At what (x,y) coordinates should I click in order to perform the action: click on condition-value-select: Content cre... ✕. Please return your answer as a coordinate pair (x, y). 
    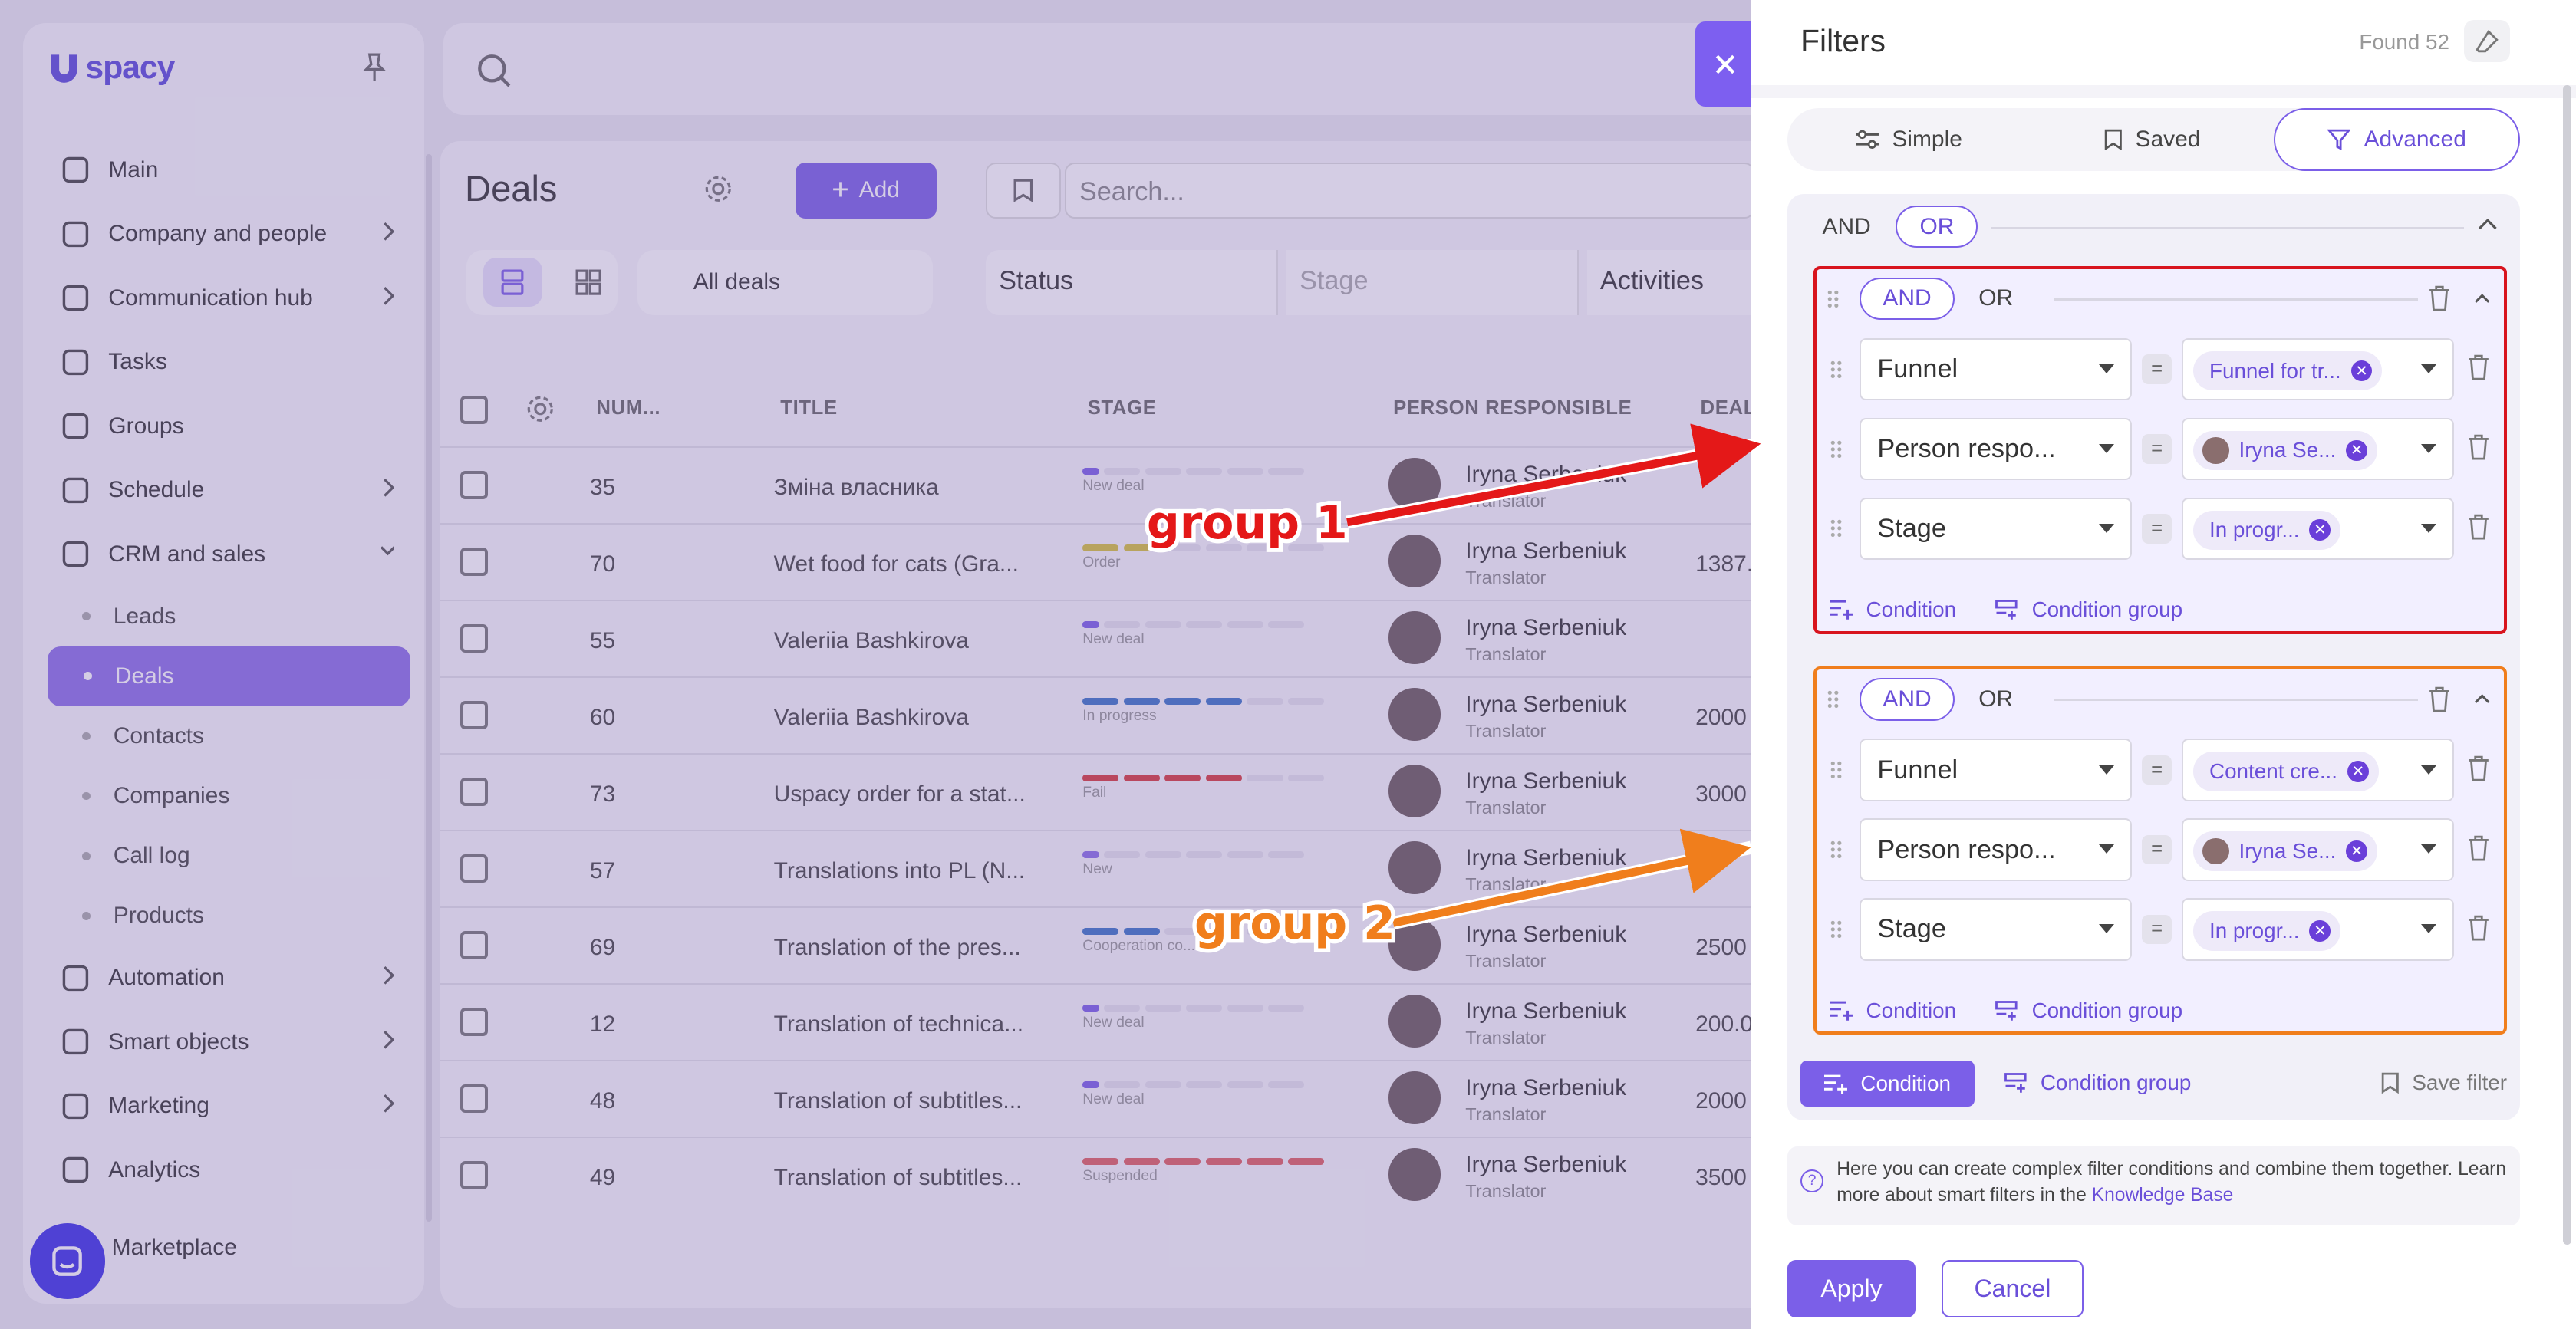
    Looking at the image, I should click on (2318, 770).